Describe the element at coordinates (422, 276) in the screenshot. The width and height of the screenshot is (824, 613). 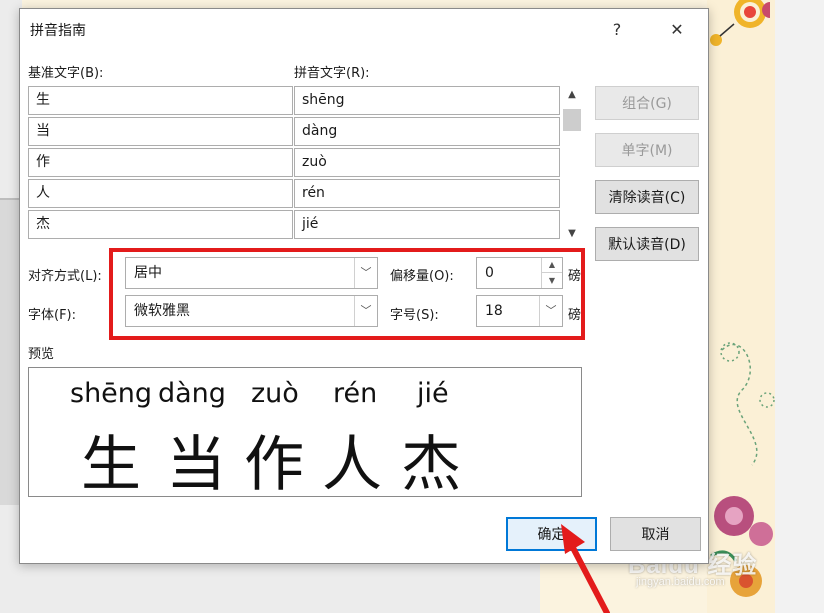
I see `offset-label: 偏移量(O):` at that location.